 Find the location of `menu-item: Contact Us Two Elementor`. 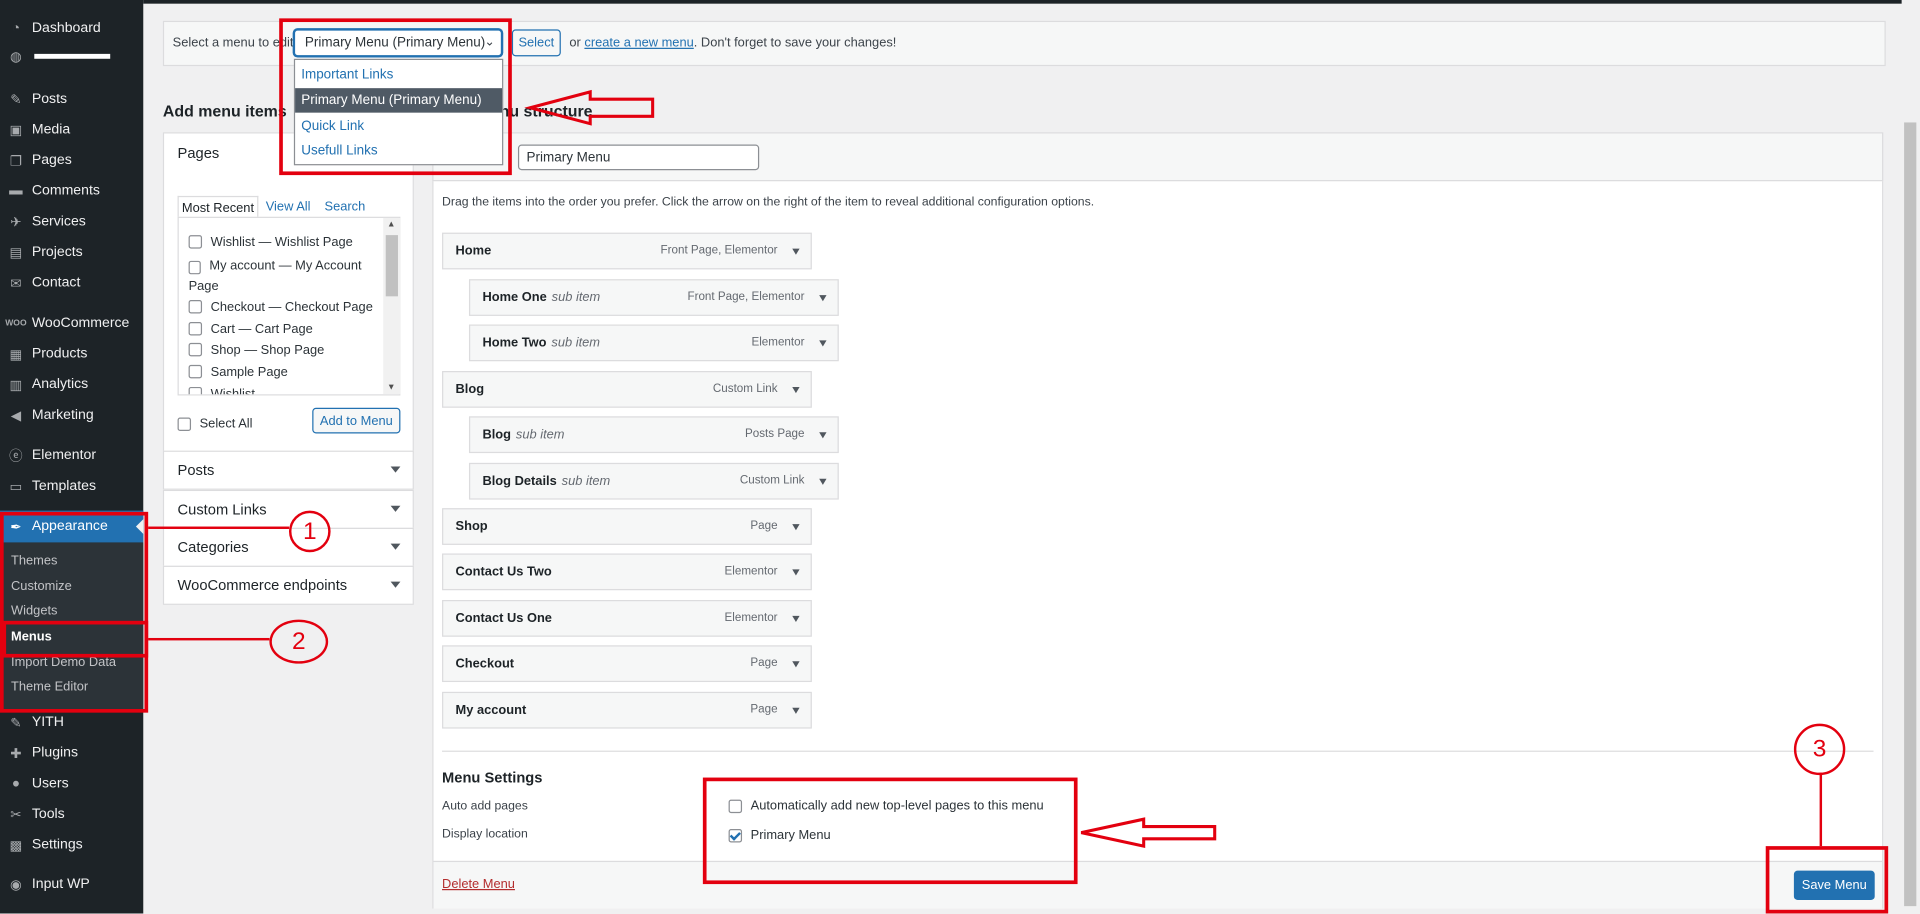

menu-item: Contact Us Two Elementor is located at coordinates (627, 572).